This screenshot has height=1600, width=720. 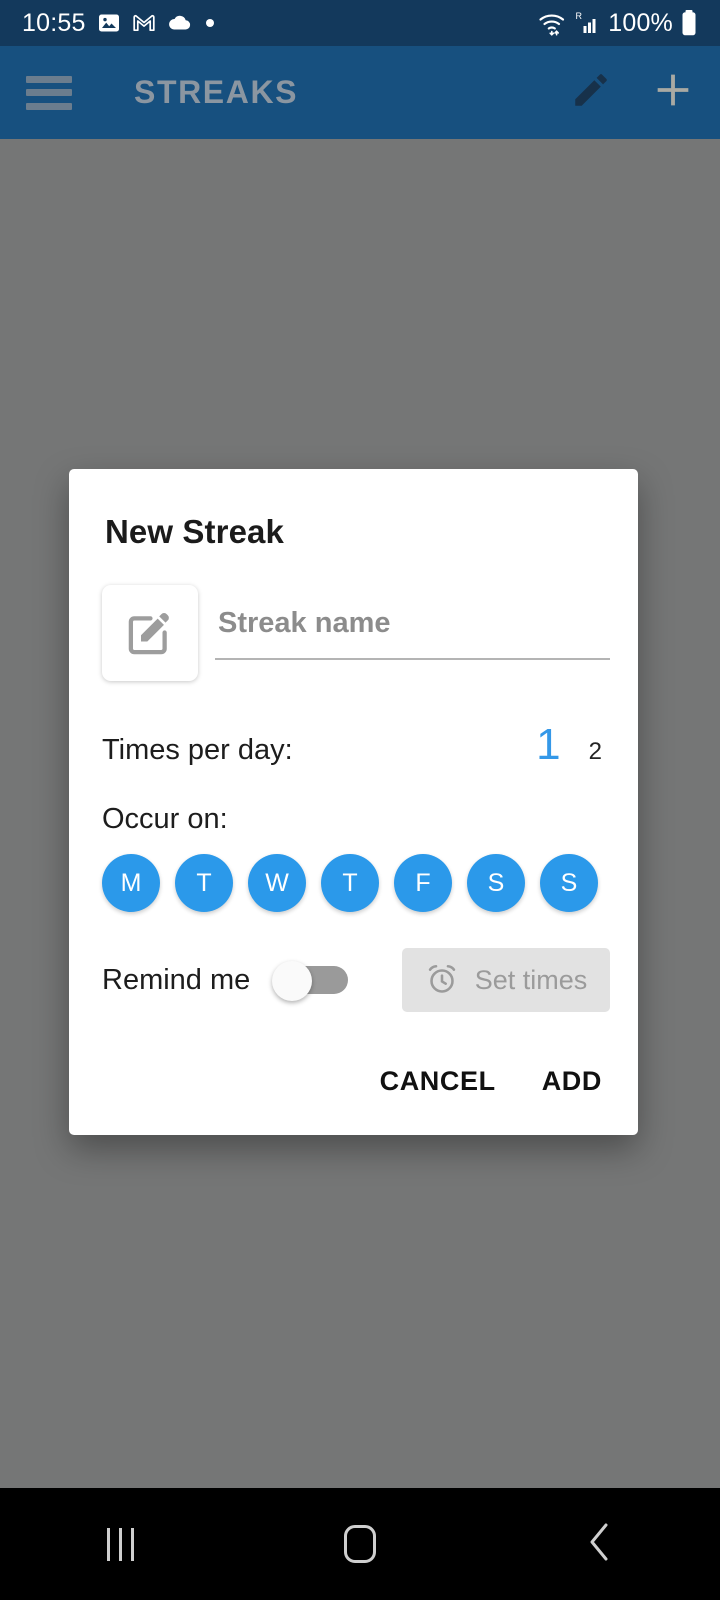 What do you see at coordinates (292, 981) in the screenshot?
I see `toggle-thumb` at bounding box center [292, 981].